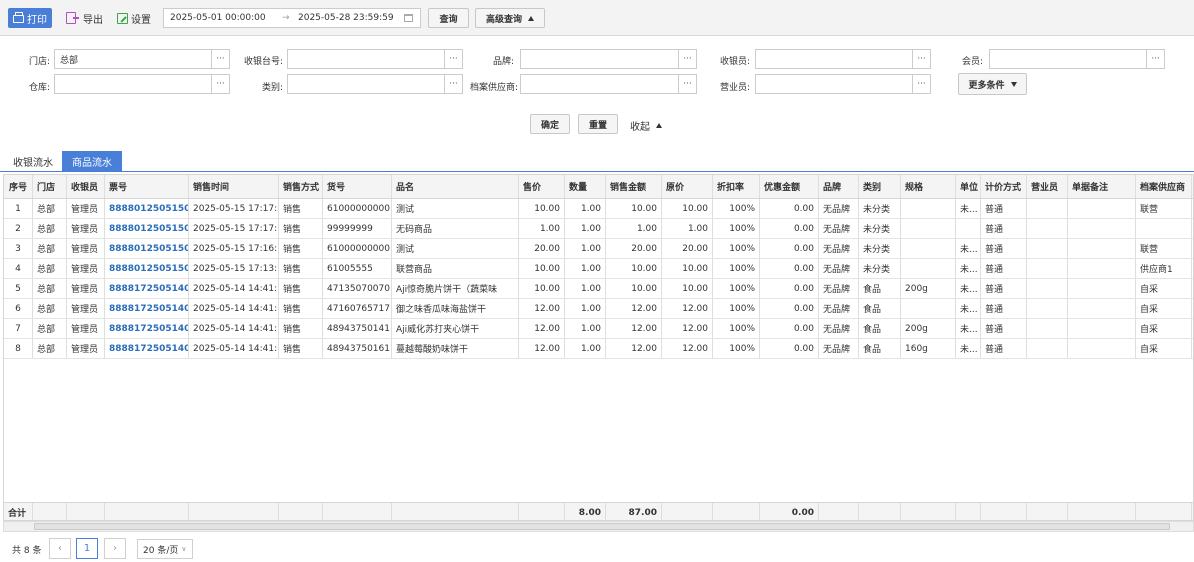  I want to click on header-seq: 序号, so click(18, 186).